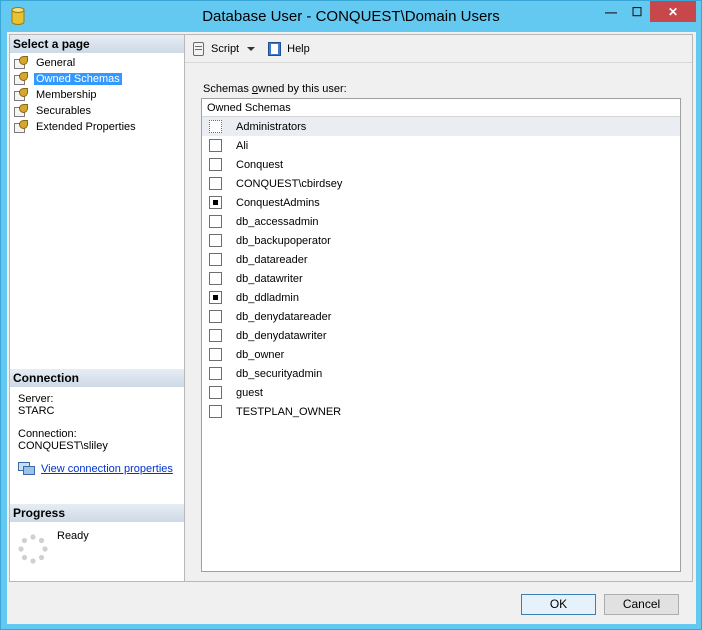 The width and height of the screenshot is (702, 630). I want to click on chevron-down-icon, so click(251, 48).